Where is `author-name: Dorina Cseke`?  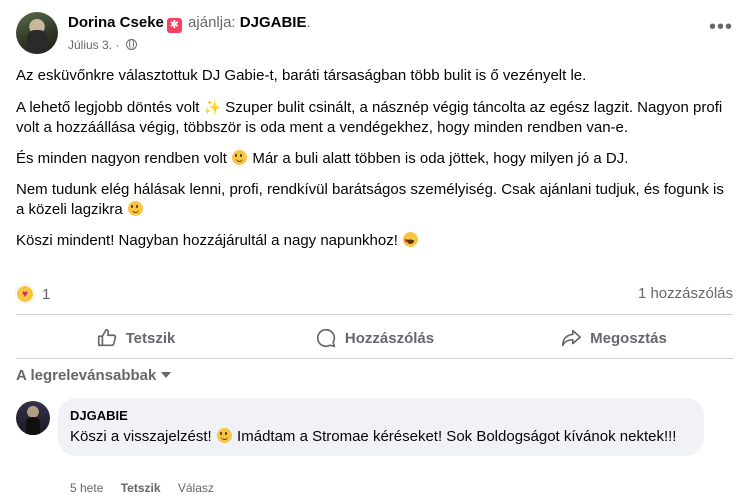
author-name: Dorina Cseke is located at coordinates (116, 22).